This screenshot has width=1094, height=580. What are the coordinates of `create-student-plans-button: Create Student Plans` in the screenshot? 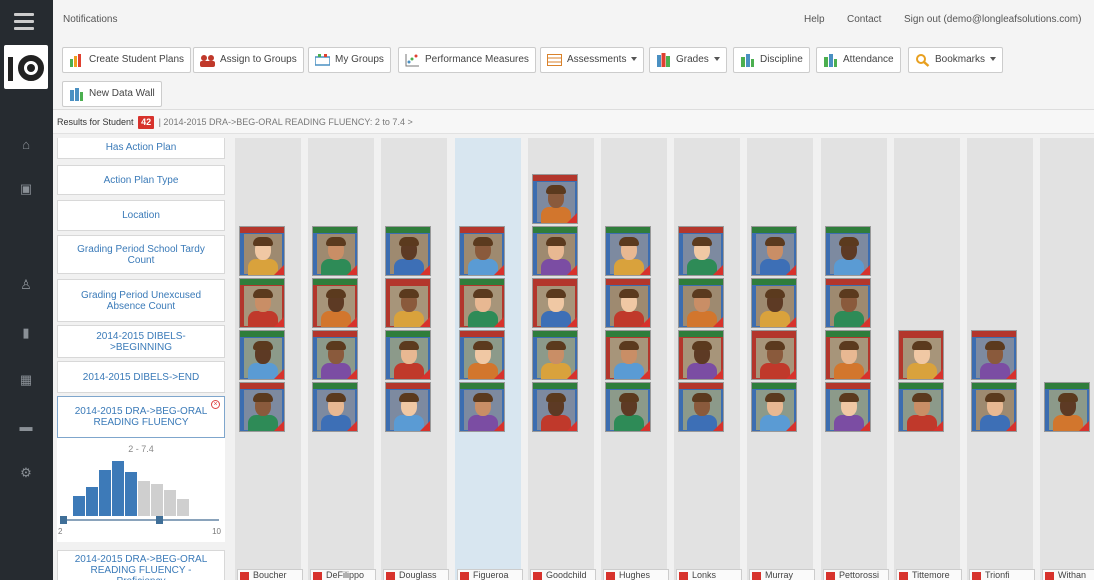 It's located at (127, 60).